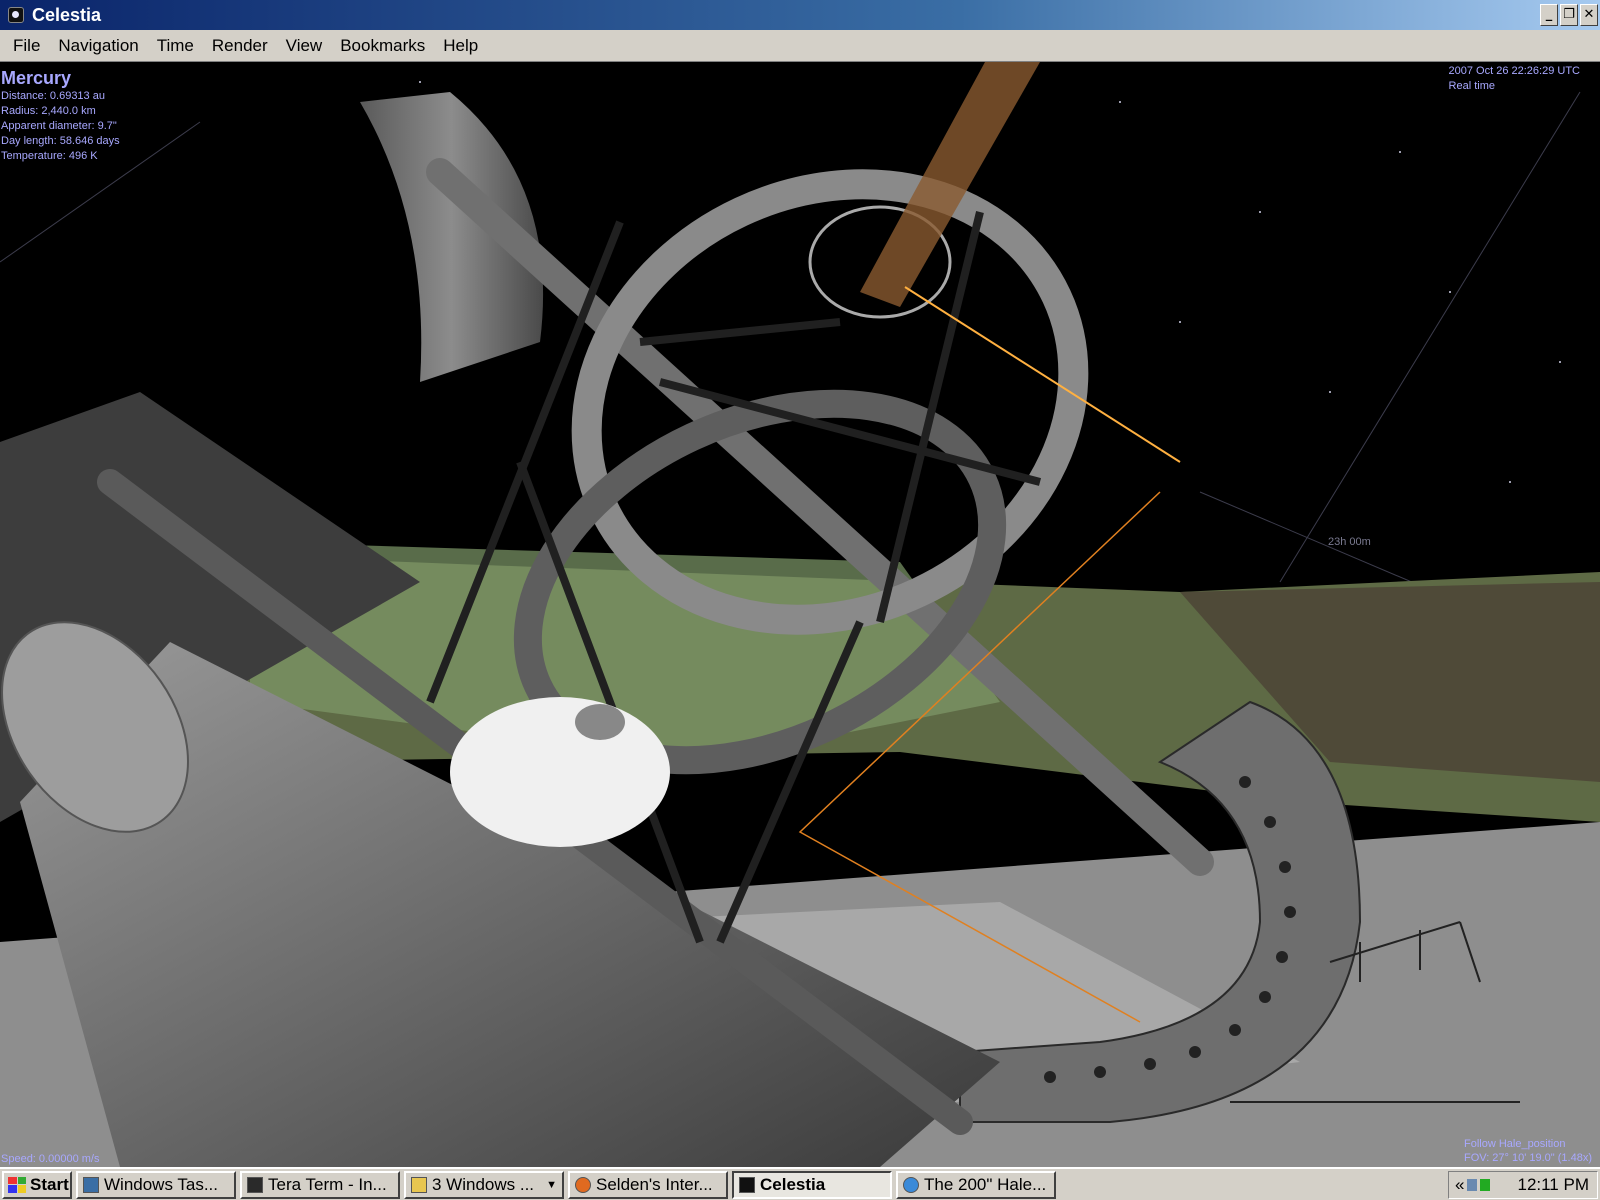 The image size is (1600, 1200). I want to click on speed-readout: Speed: 0.00000 m/s, so click(50, 1159).